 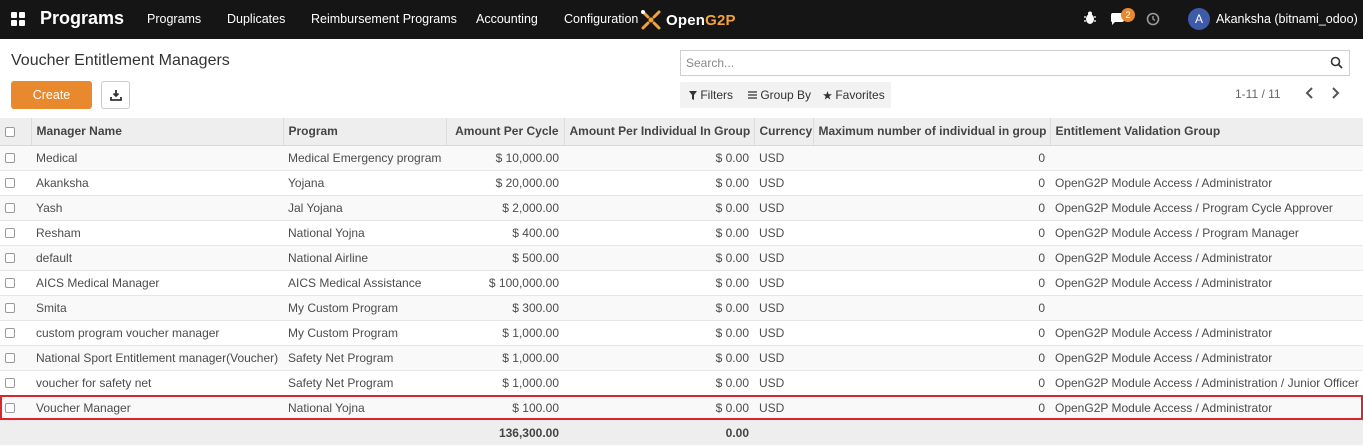 What do you see at coordinates (157, 158) in the screenshot?
I see `manager-name-cell: Medical` at bounding box center [157, 158].